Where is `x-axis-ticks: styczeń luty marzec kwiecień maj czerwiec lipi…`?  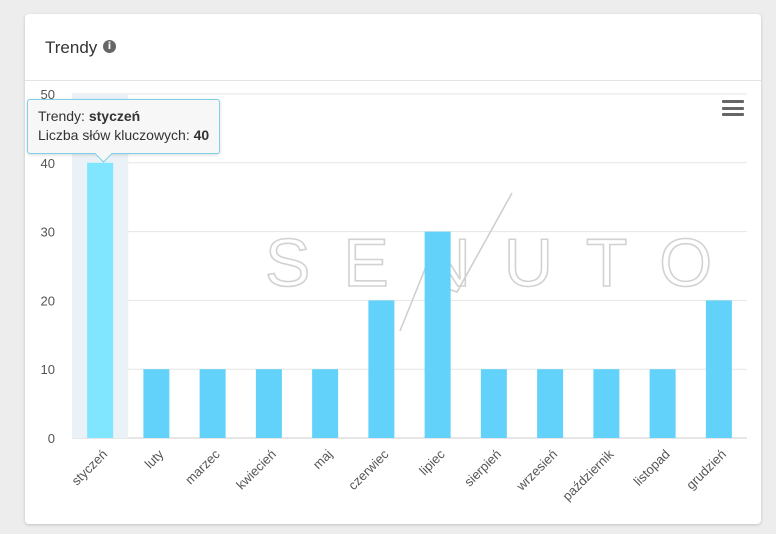 x-axis-ticks: styczeń luty marzec kwiecień maj czerwiec lipi… is located at coordinates (398, 474).